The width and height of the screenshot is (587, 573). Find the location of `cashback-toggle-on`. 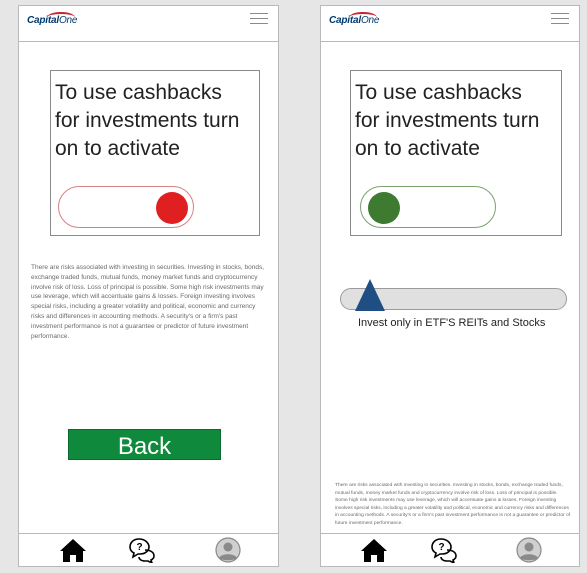

cashback-toggle-on is located at coordinates (428, 207).